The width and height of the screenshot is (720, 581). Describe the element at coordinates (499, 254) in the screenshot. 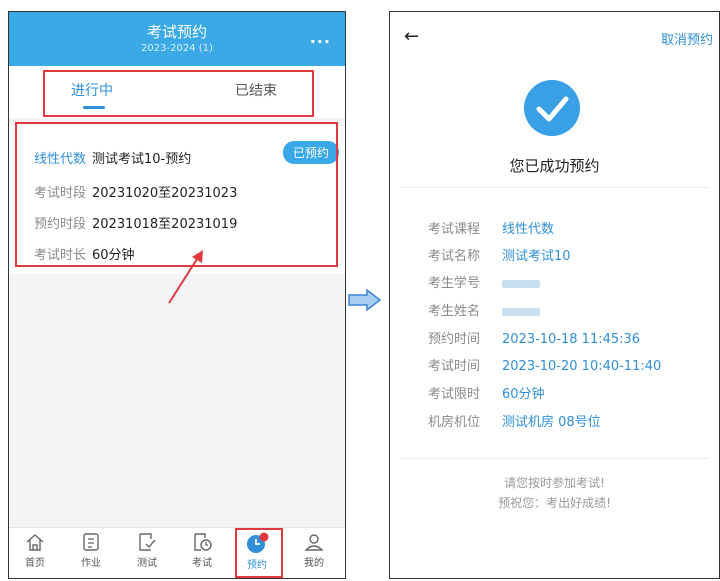

I see `info-exam-name-row: 考试名称 测试考试10` at that location.